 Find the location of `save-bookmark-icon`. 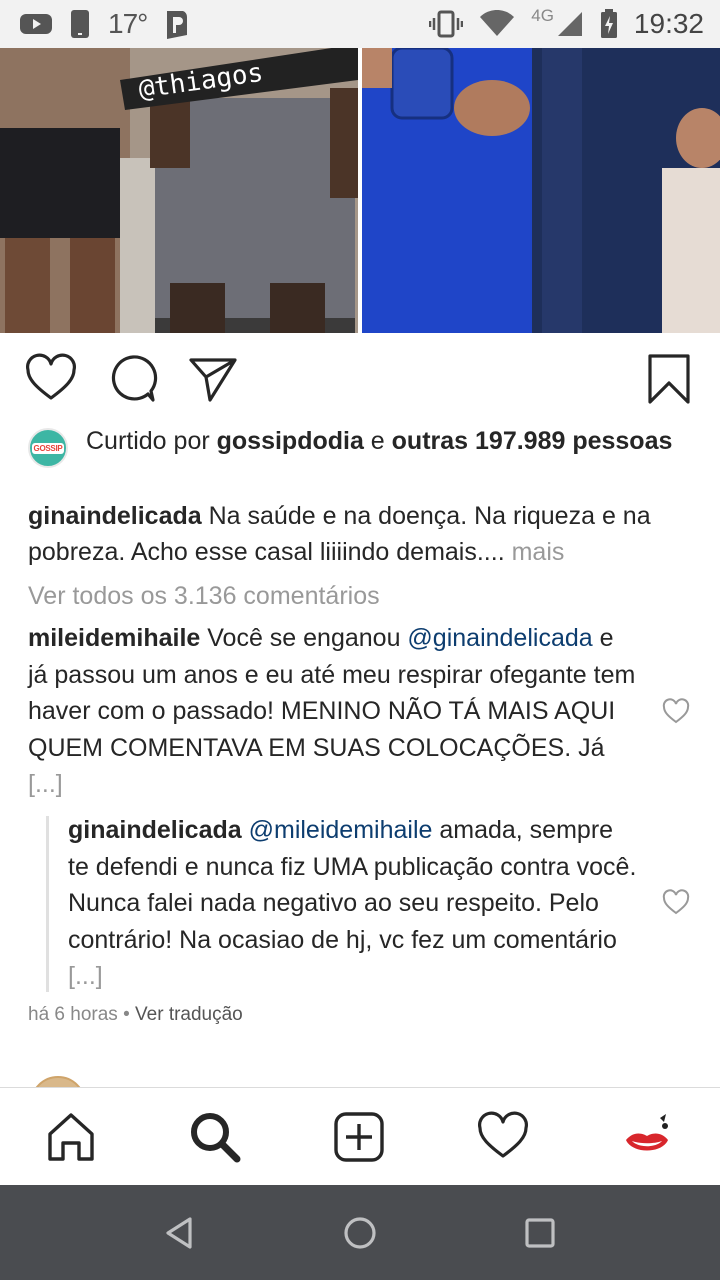

save-bookmark-icon is located at coordinates (669, 379).